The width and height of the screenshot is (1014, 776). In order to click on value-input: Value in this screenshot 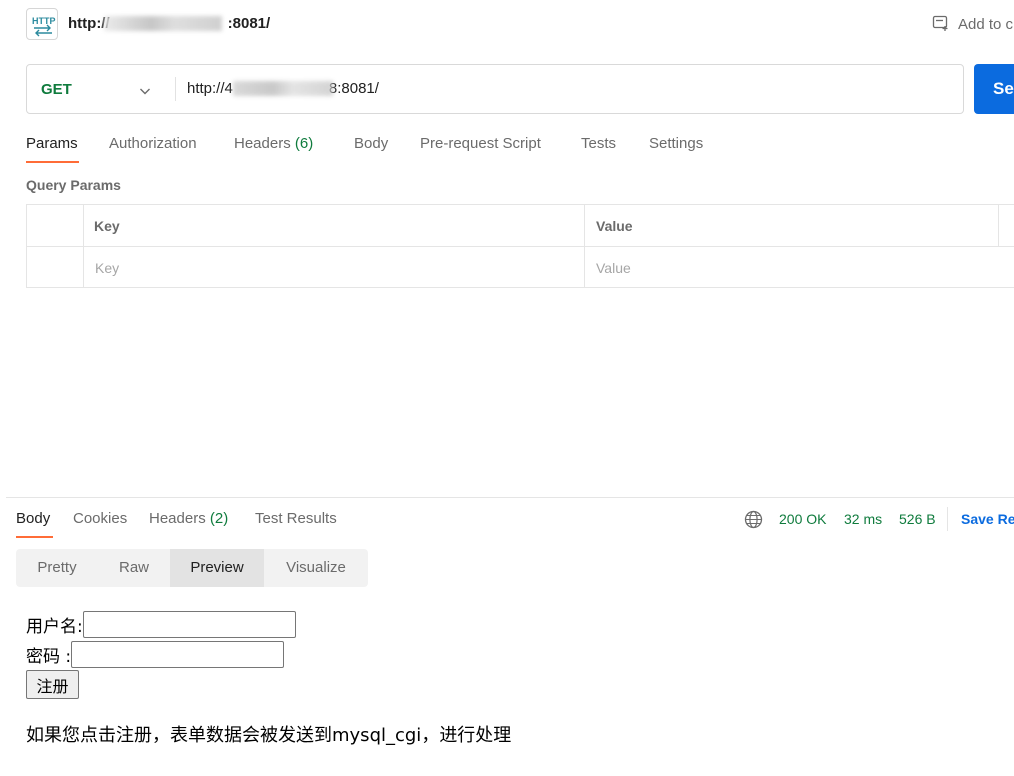, I will do `click(796, 267)`.